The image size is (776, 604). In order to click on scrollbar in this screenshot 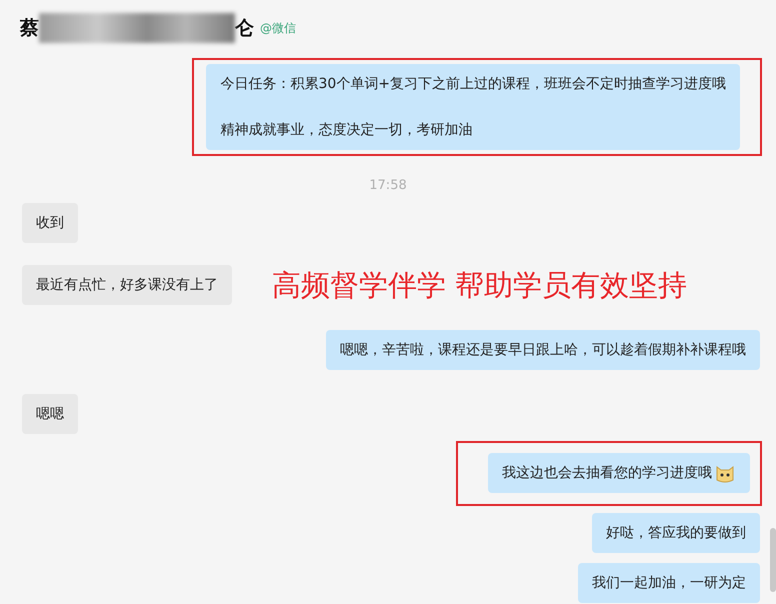, I will do `click(773, 560)`.